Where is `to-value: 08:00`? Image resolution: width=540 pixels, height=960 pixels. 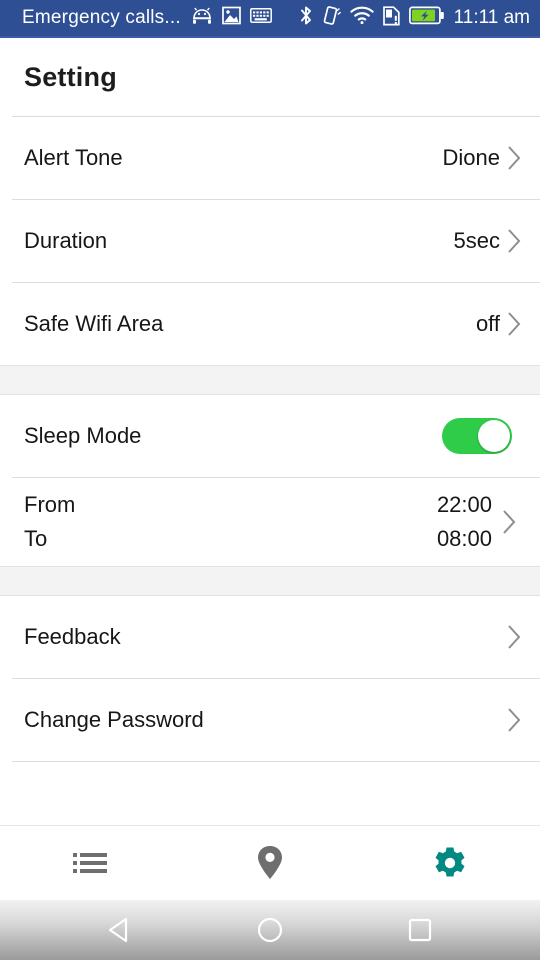
to-value: 08:00 is located at coordinates (464, 538).